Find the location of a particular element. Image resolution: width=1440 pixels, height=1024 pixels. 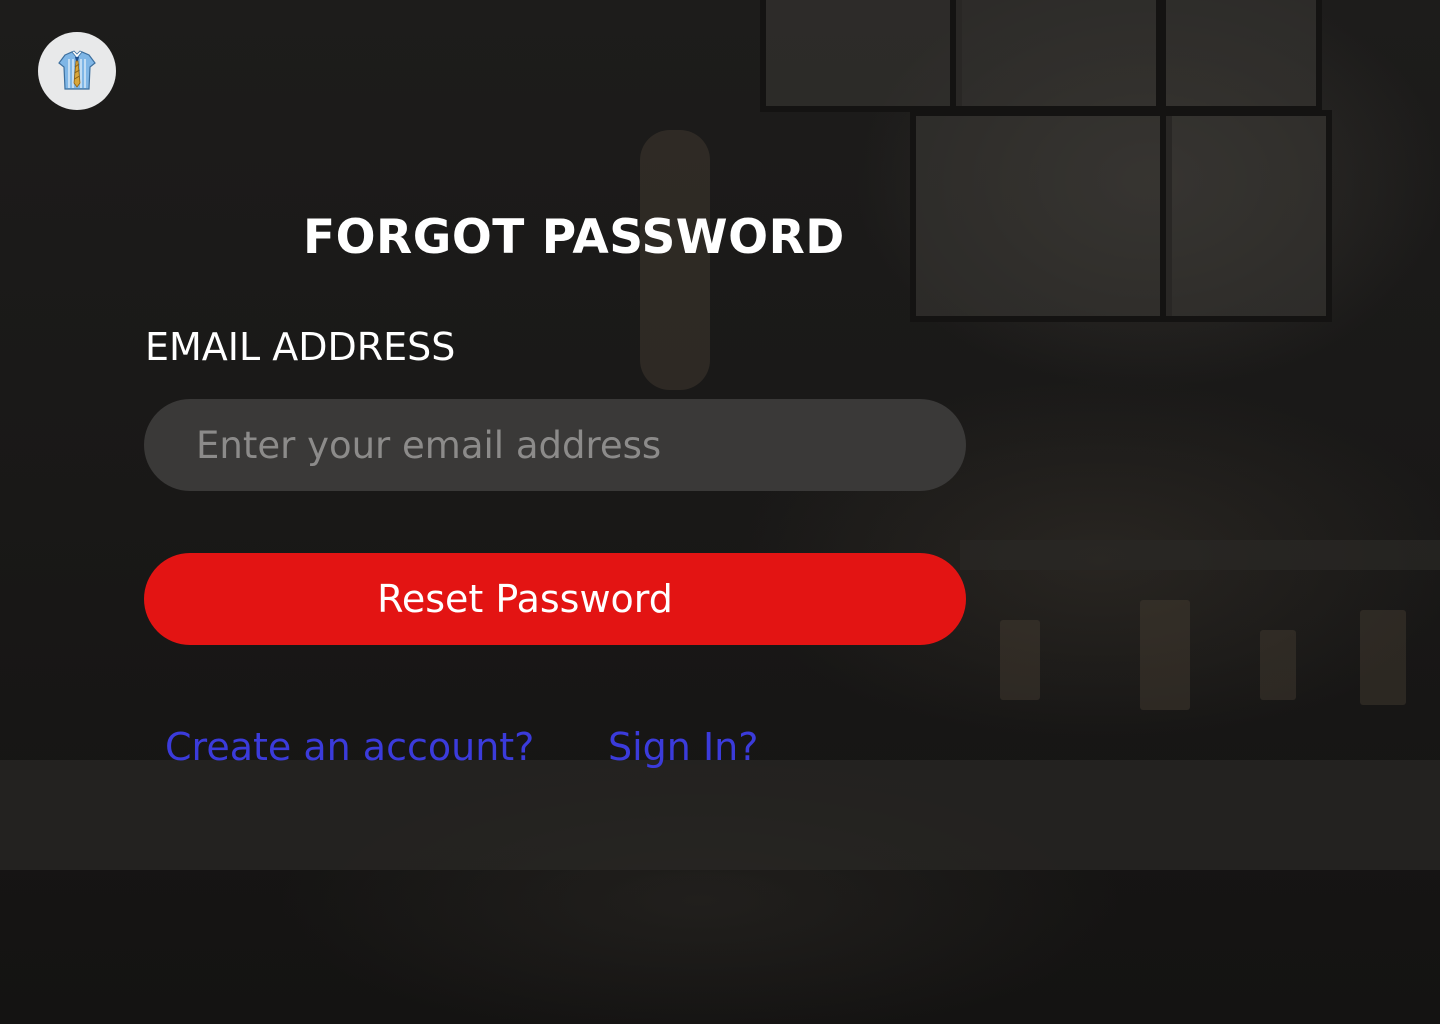

email-label: EMAIL ADDRESS is located at coordinates (300, 347).